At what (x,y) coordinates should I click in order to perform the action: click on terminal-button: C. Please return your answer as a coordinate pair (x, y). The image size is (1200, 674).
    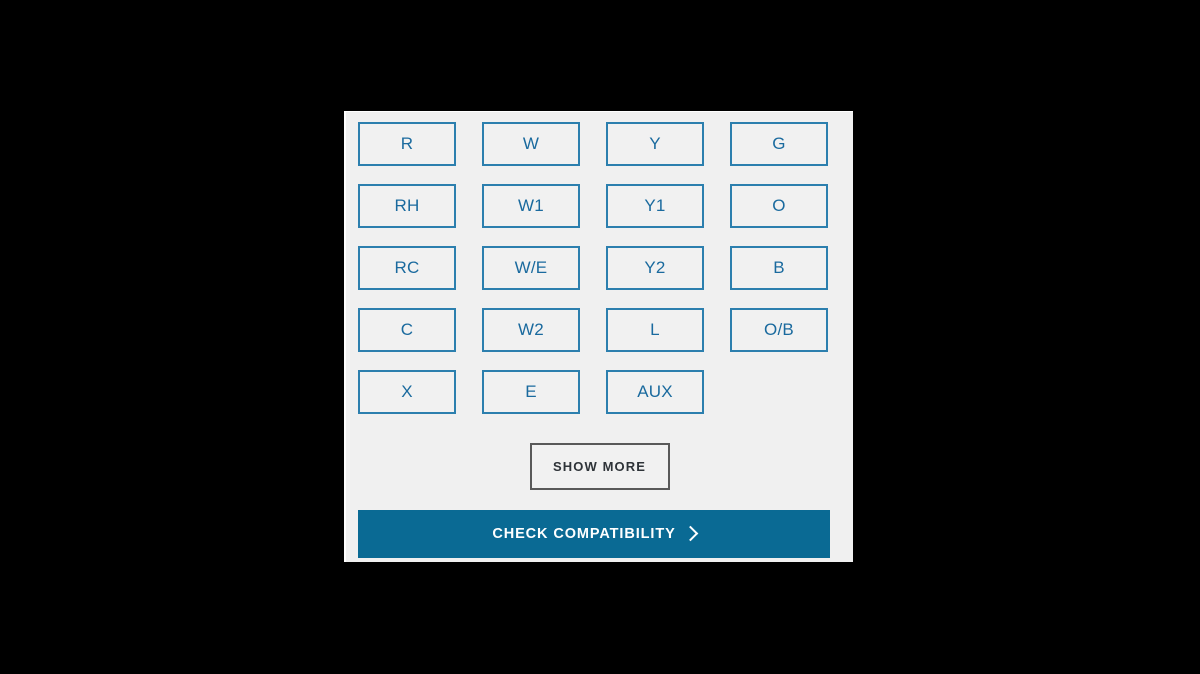
    Looking at the image, I should click on (407, 330).